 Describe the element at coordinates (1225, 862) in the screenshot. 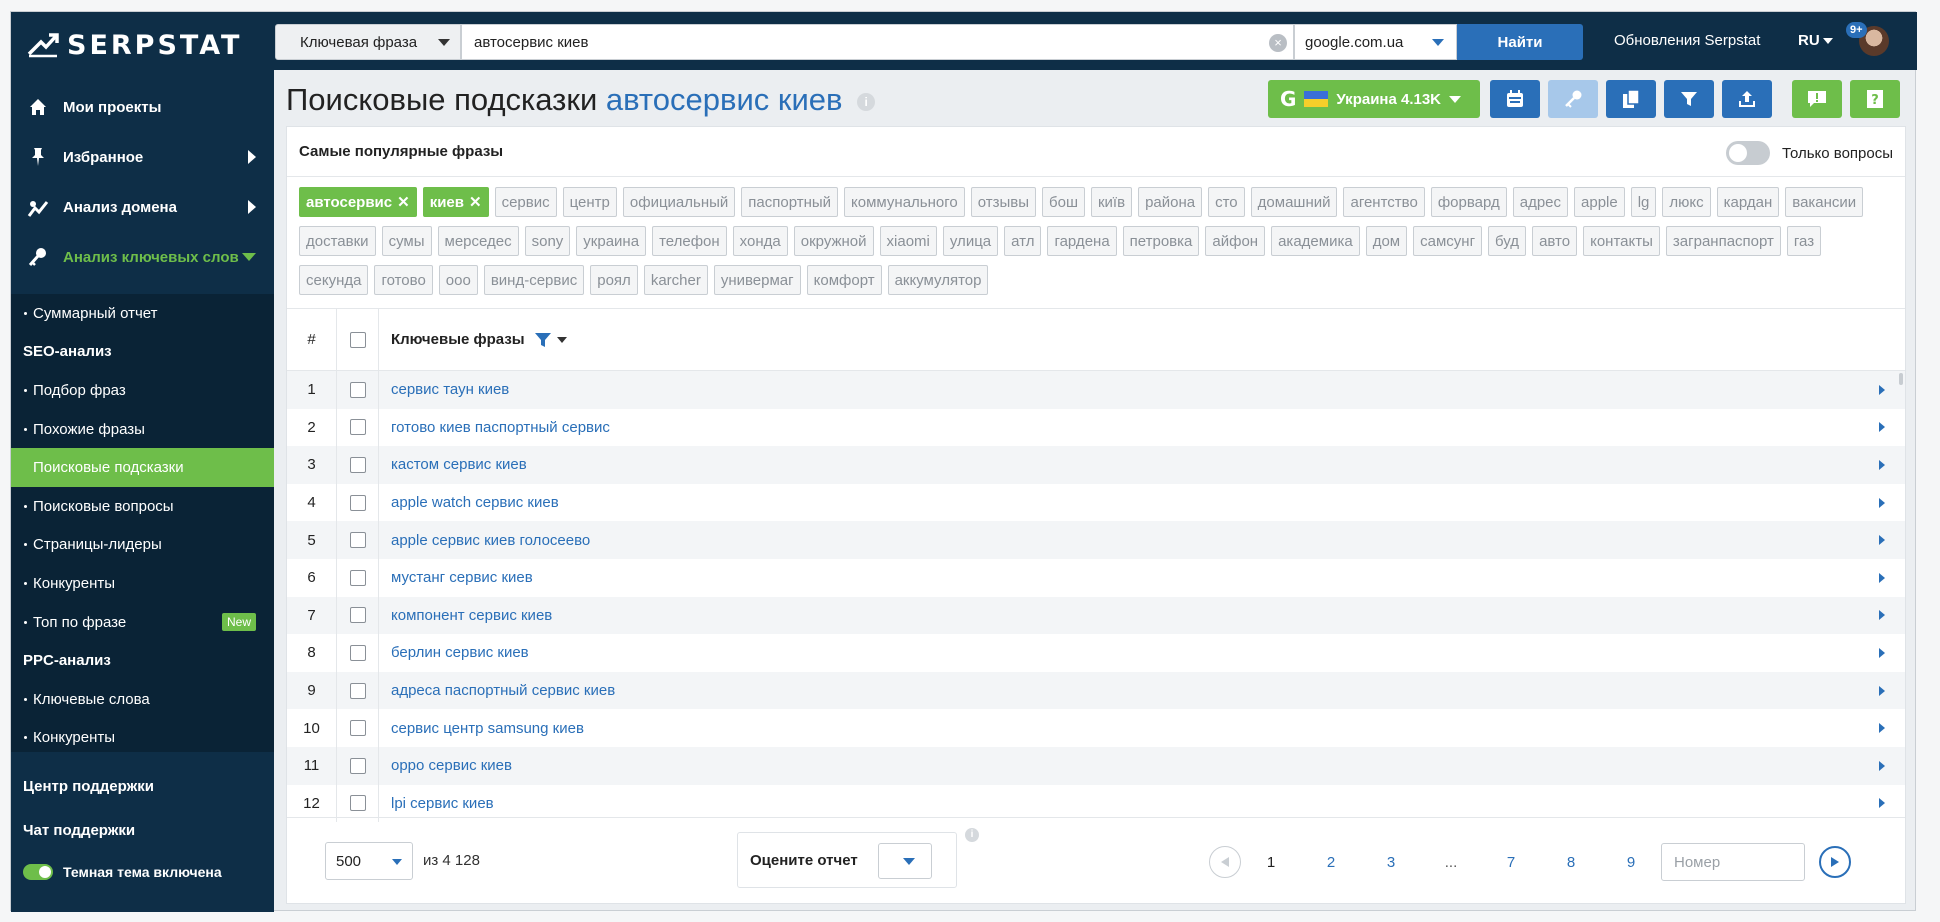

I see `prev-page-button` at that location.